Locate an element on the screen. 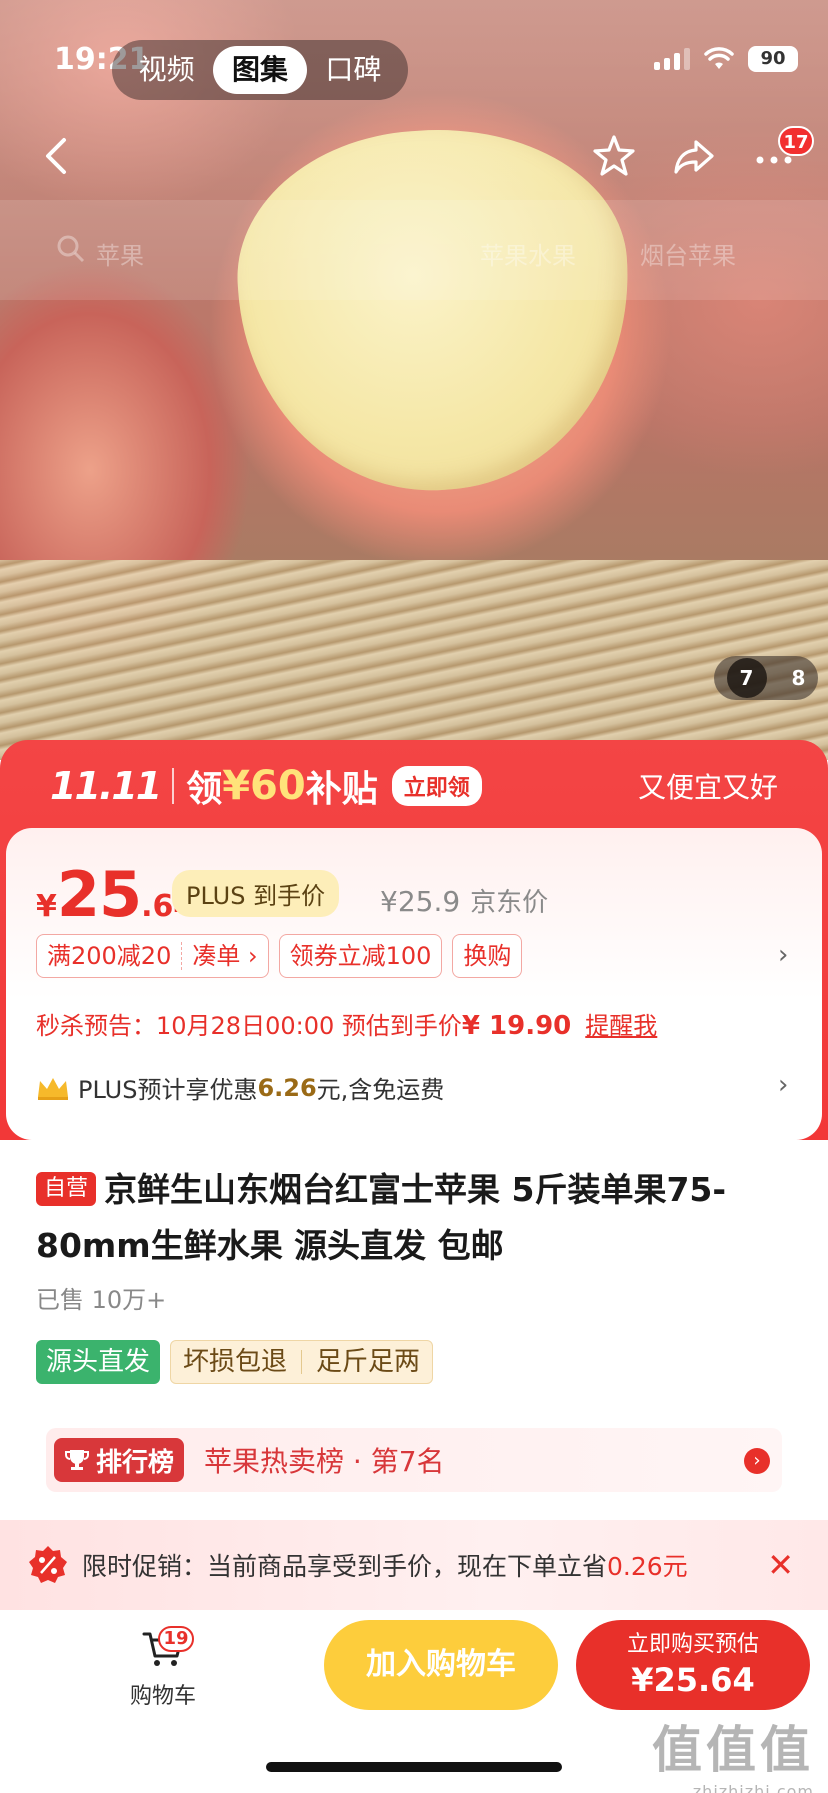 This screenshot has width=828, height=1793. watermark-url: zhizhizhi.com is located at coordinates (753, 1787).